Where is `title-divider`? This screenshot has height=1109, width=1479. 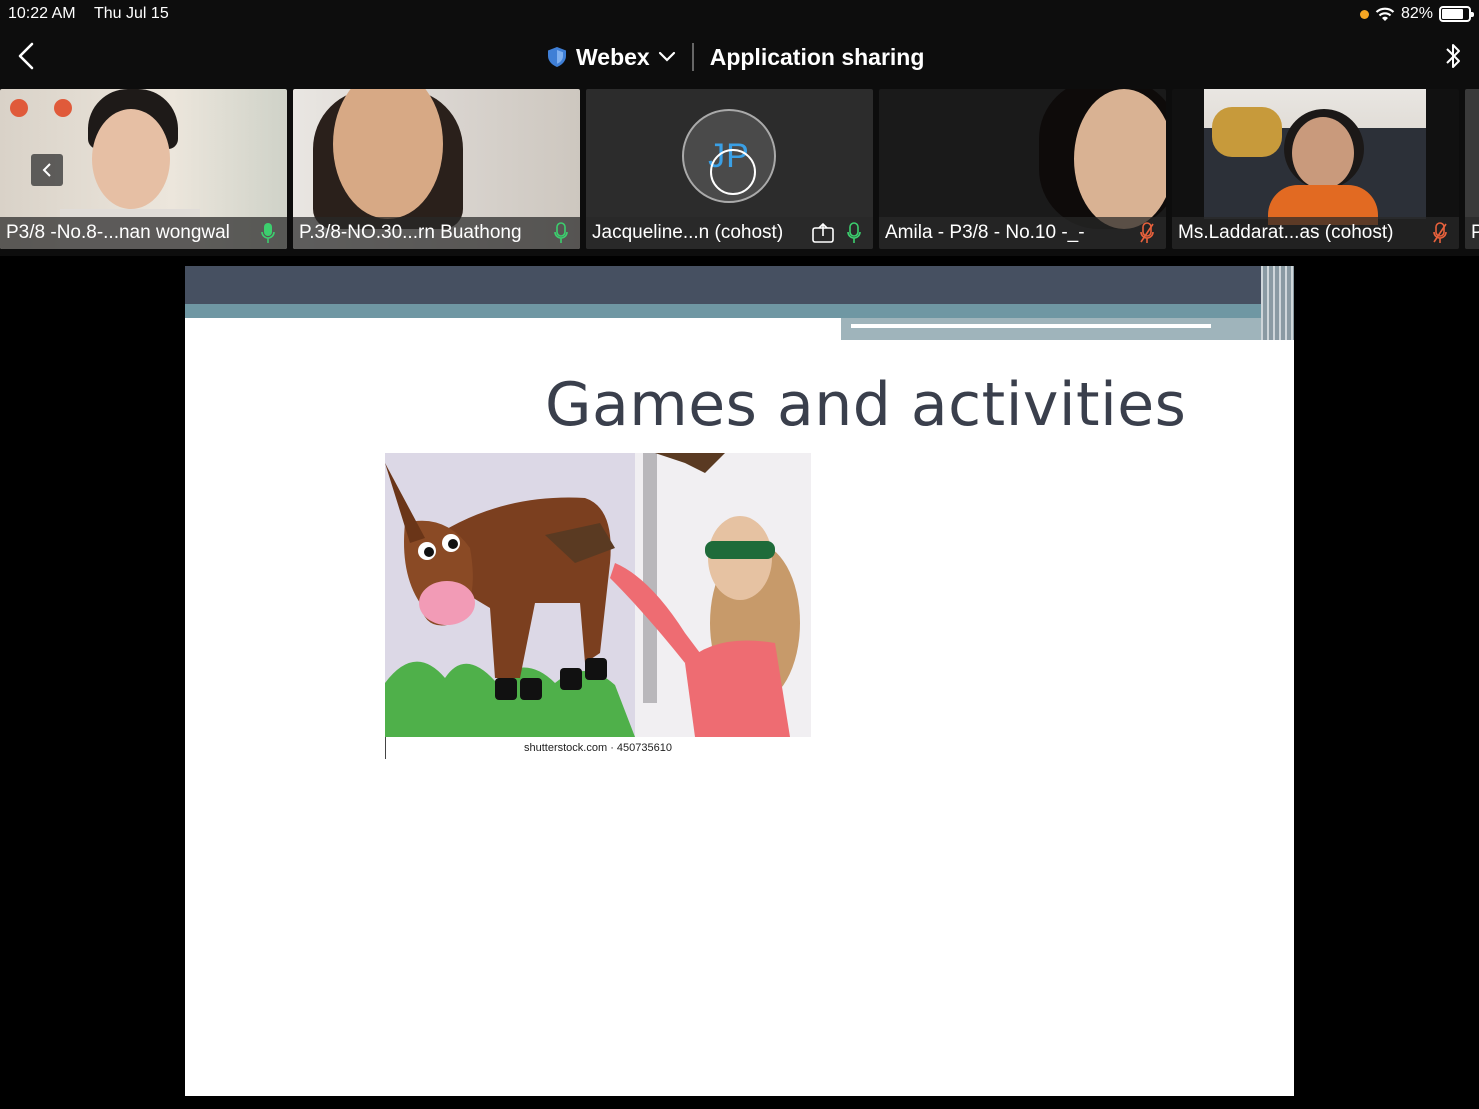
title-divider is located at coordinates (692, 57).